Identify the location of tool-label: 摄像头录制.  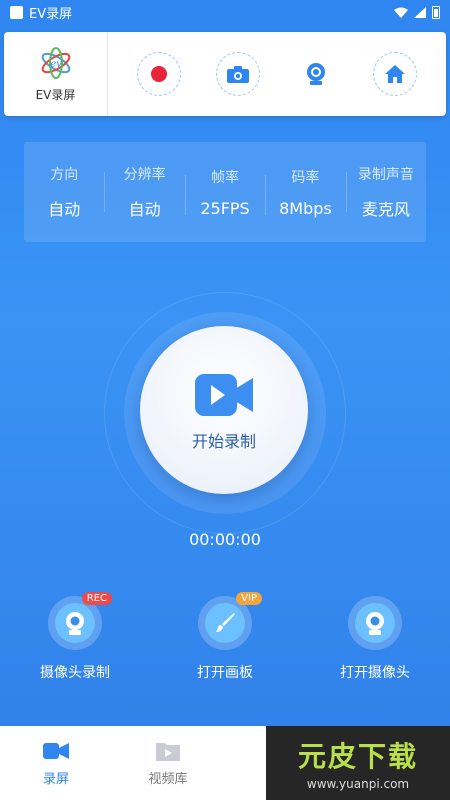
(75, 673).